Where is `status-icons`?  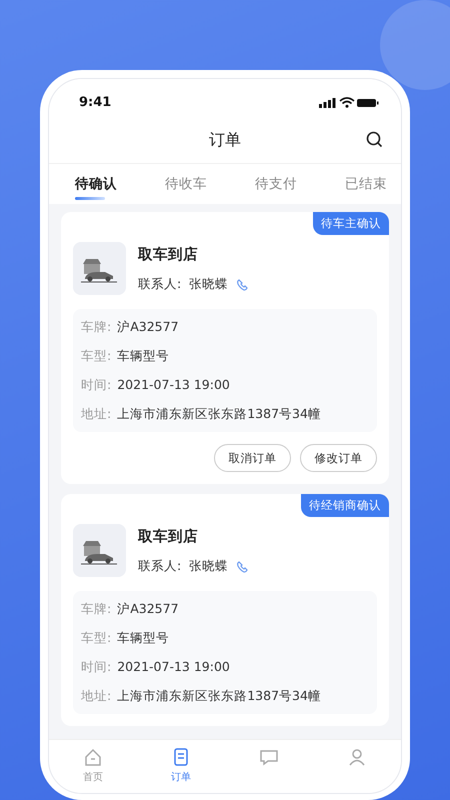
status-icons is located at coordinates (349, 102).